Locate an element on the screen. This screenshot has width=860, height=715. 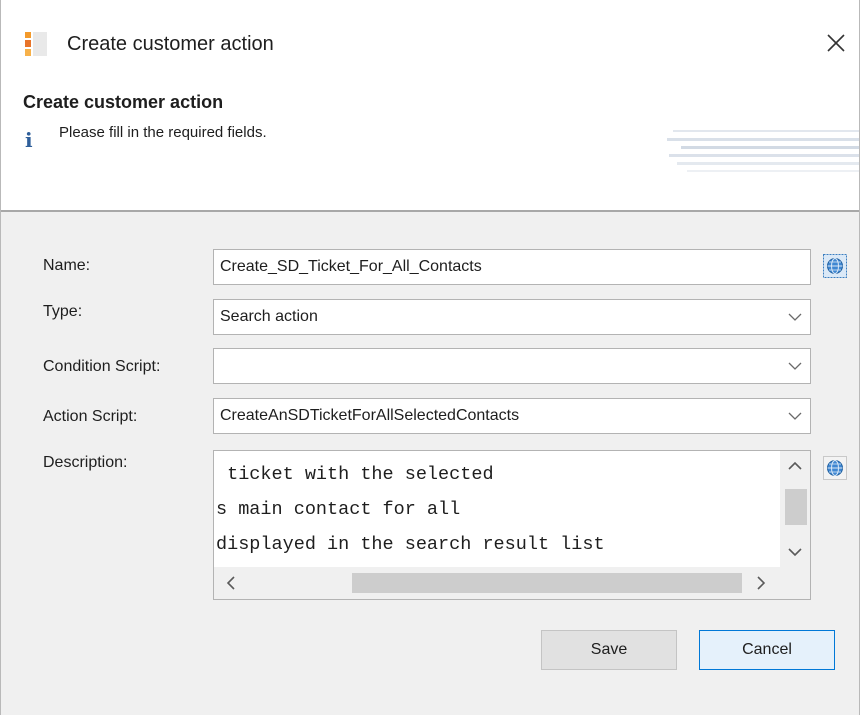
application-logo-icon is located at coordinates (36, 44).